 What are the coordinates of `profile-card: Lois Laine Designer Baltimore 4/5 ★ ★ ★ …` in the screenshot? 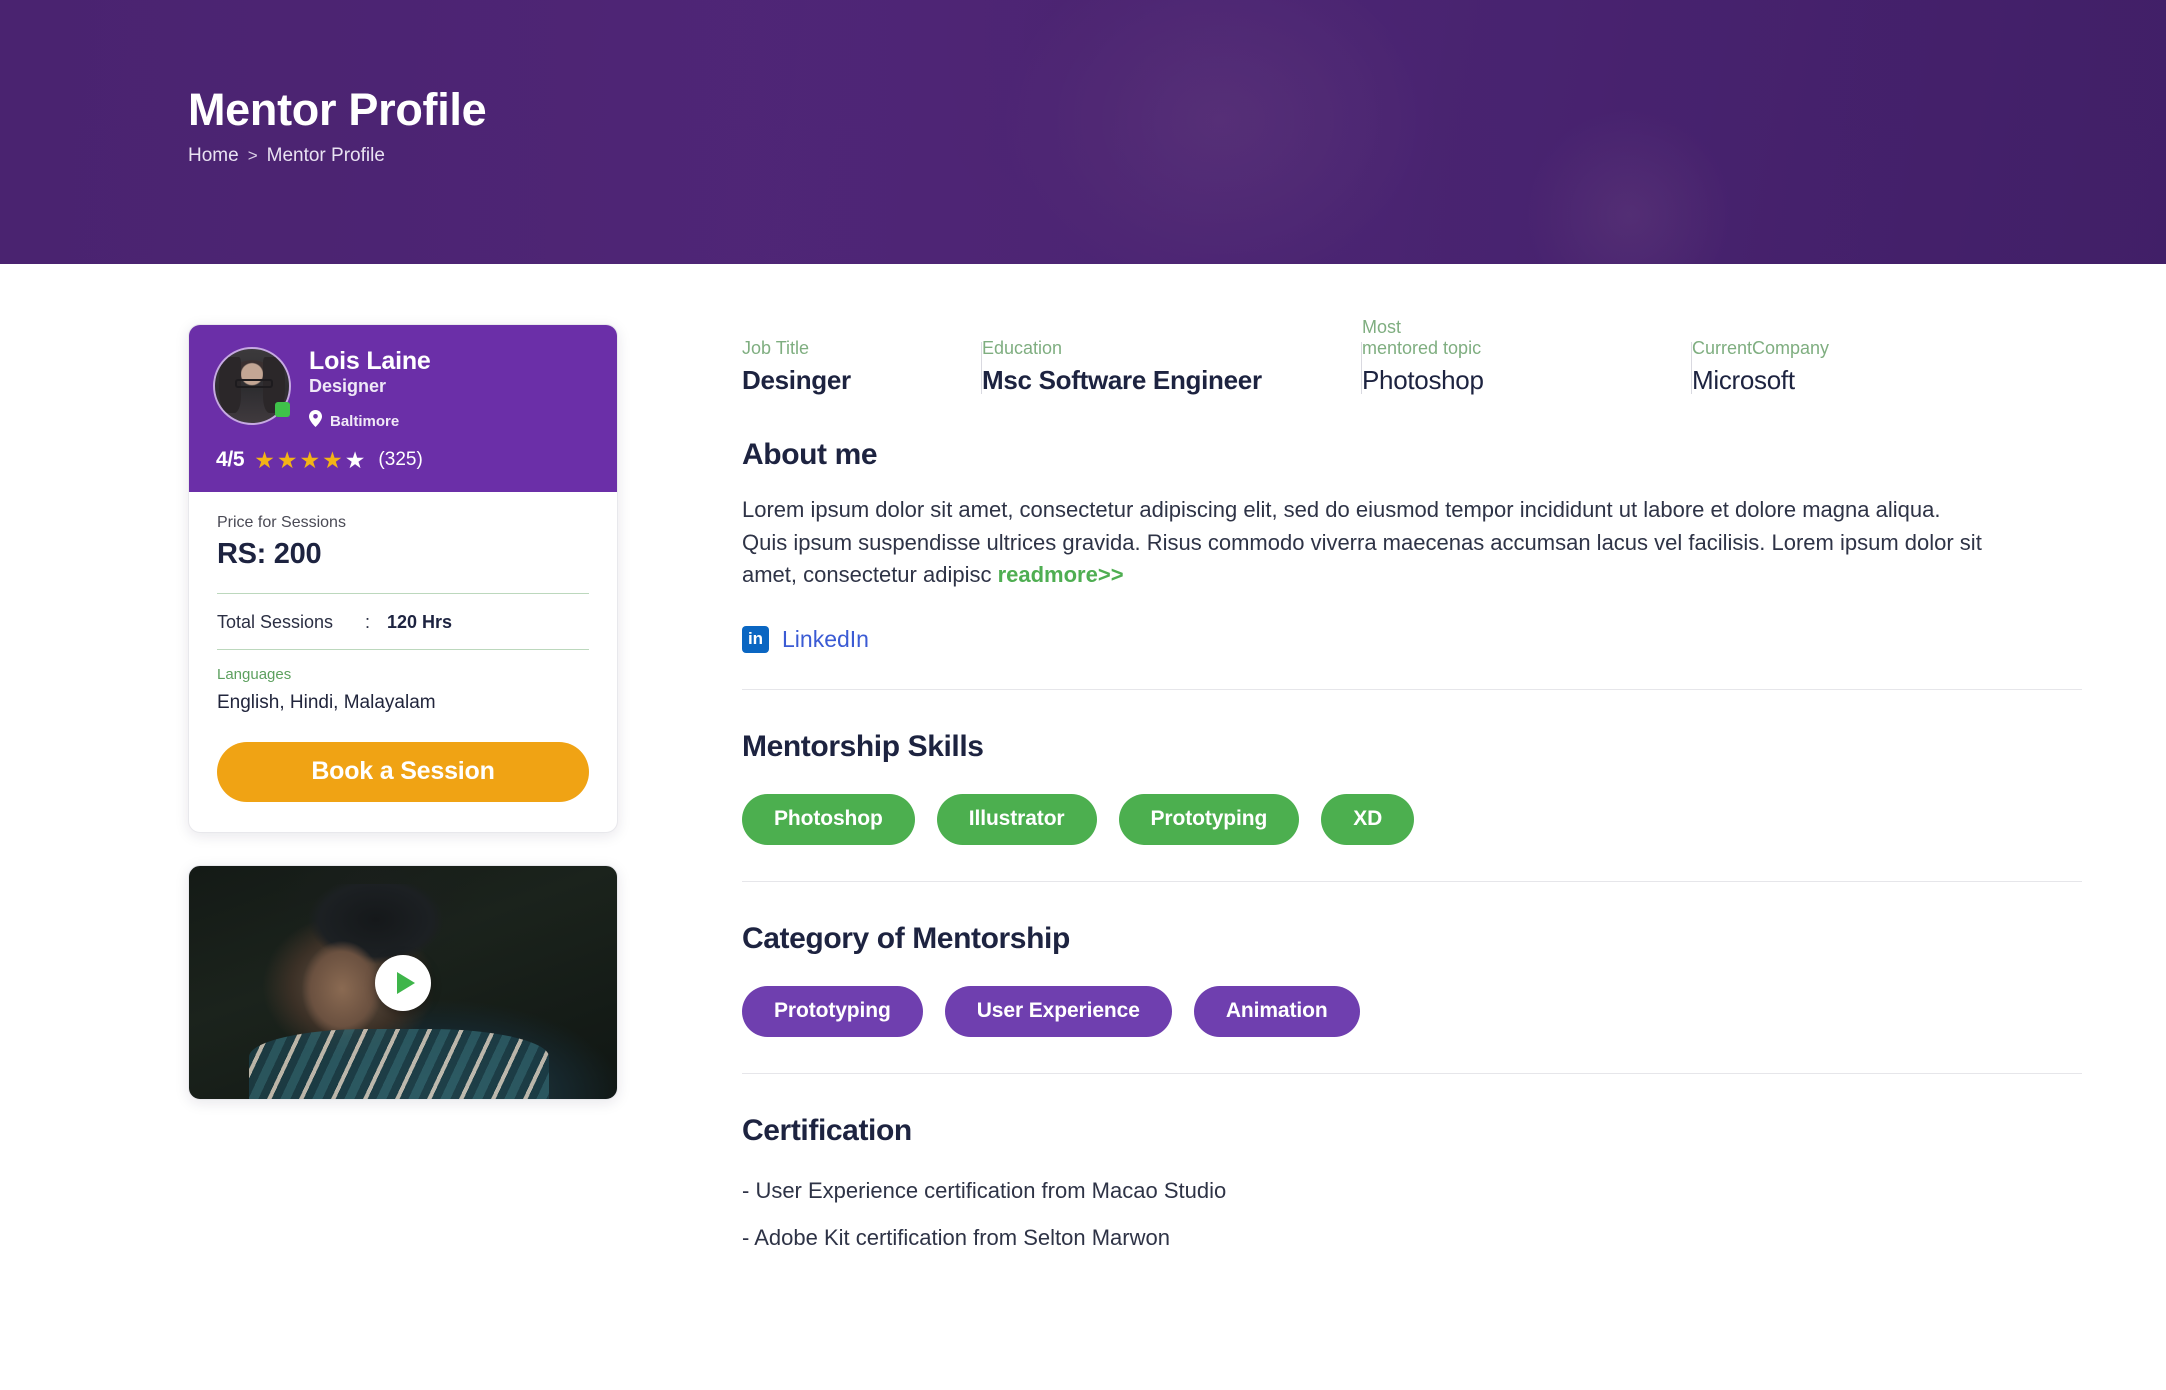 It's located at (403, 578).